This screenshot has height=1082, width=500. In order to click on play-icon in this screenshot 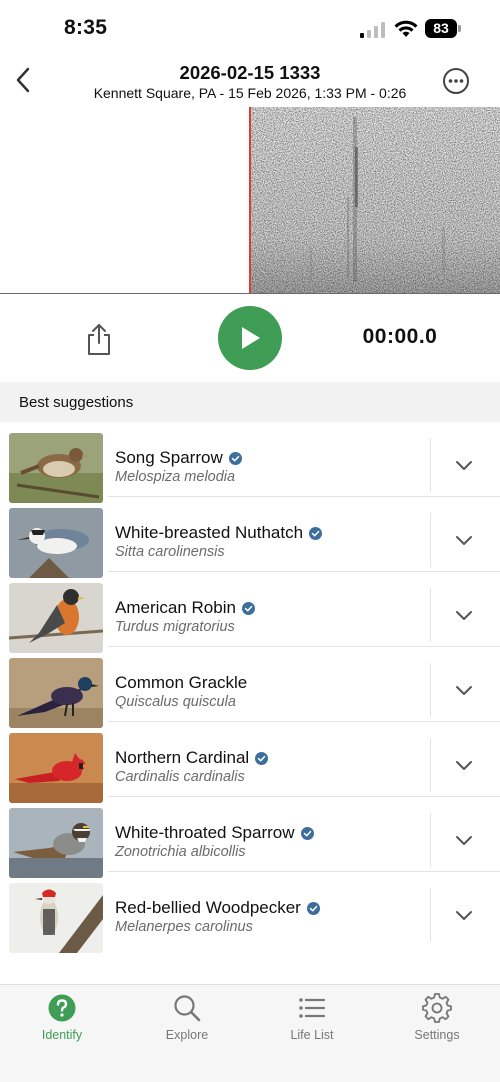, I will do `click(251, 338)`.